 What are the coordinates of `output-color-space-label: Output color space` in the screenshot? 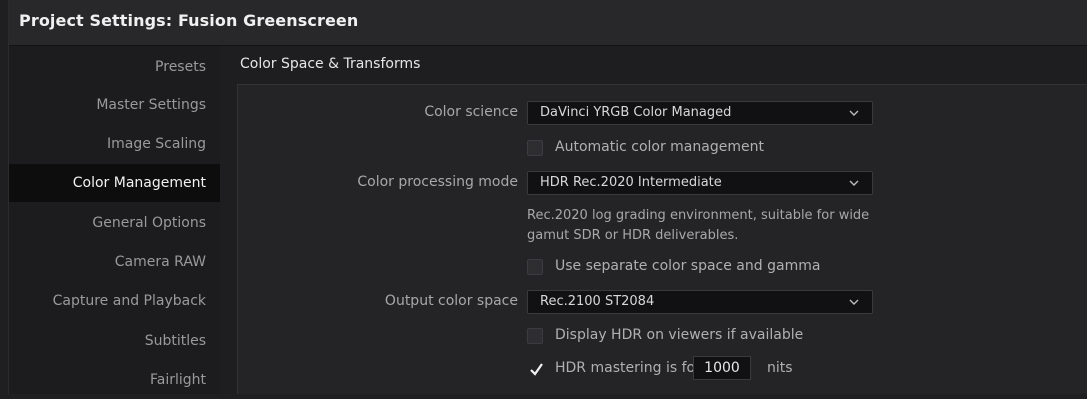 It's located at (451, 301).